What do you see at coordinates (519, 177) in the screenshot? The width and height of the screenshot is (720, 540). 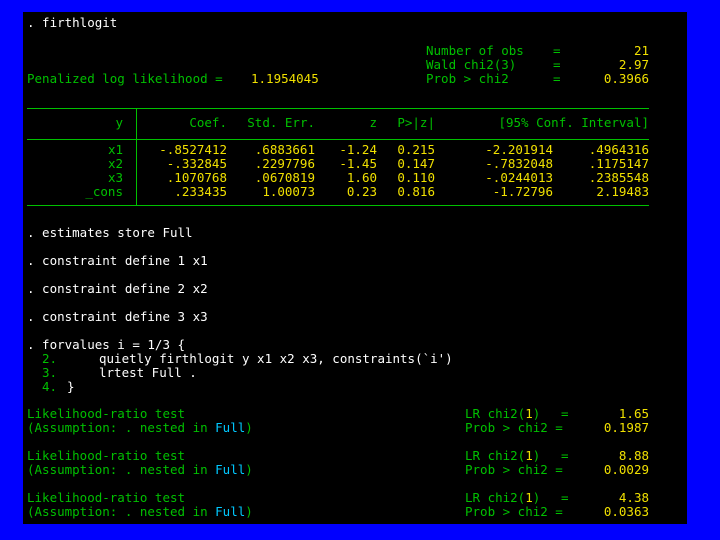 I see `ci-low-cell: -.0244013` at bounding box center [519, 177].